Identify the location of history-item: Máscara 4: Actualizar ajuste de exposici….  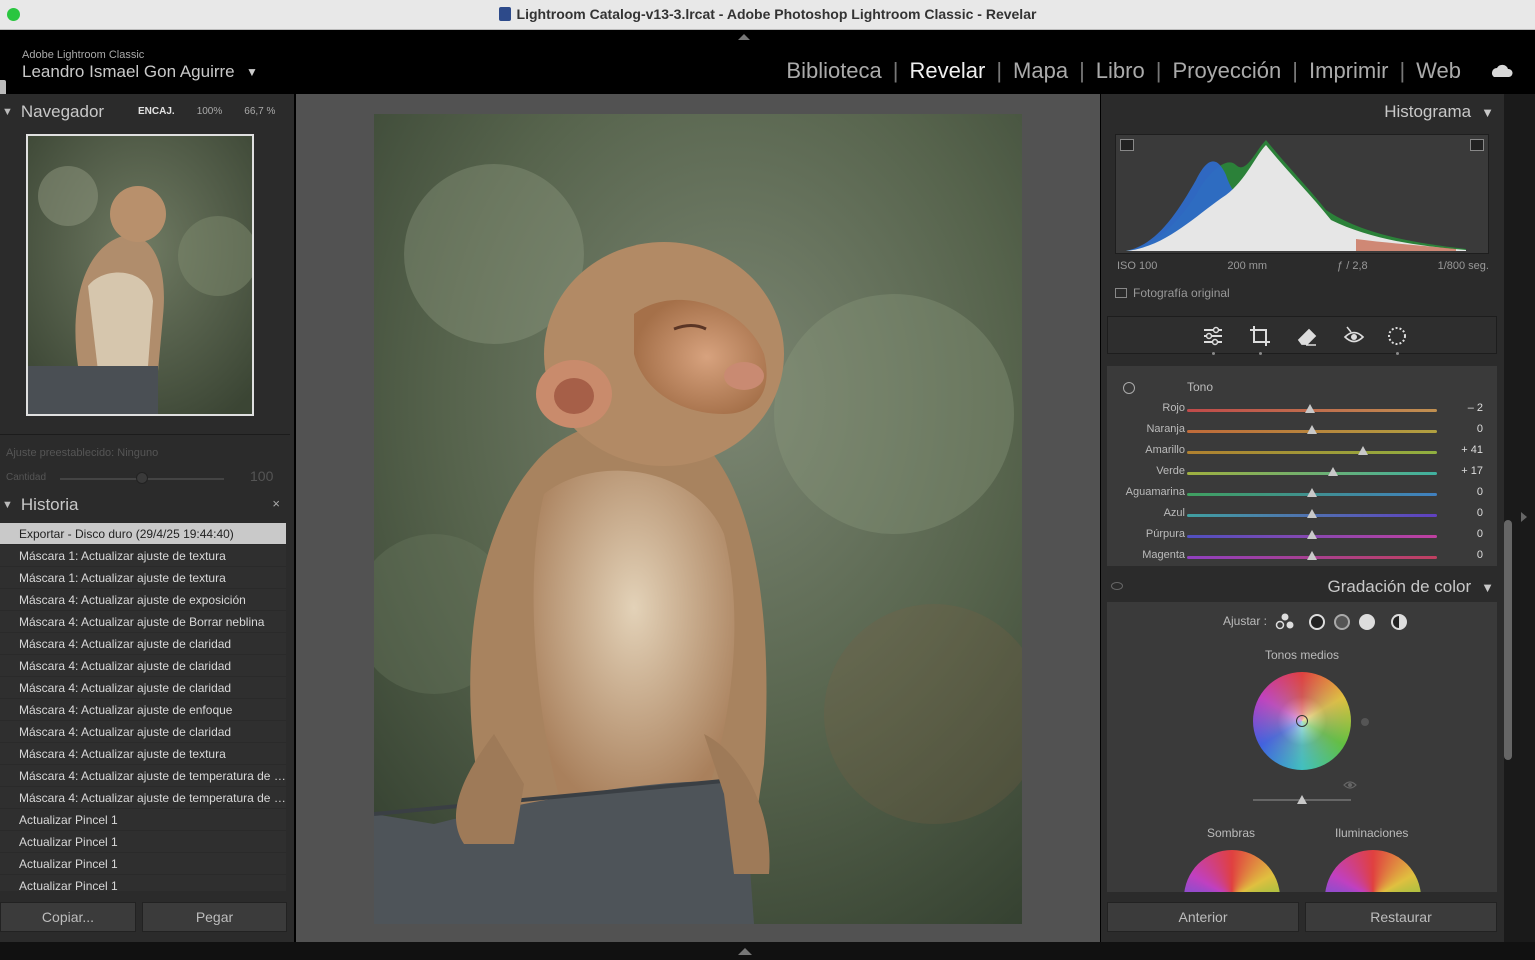
(143, 600).